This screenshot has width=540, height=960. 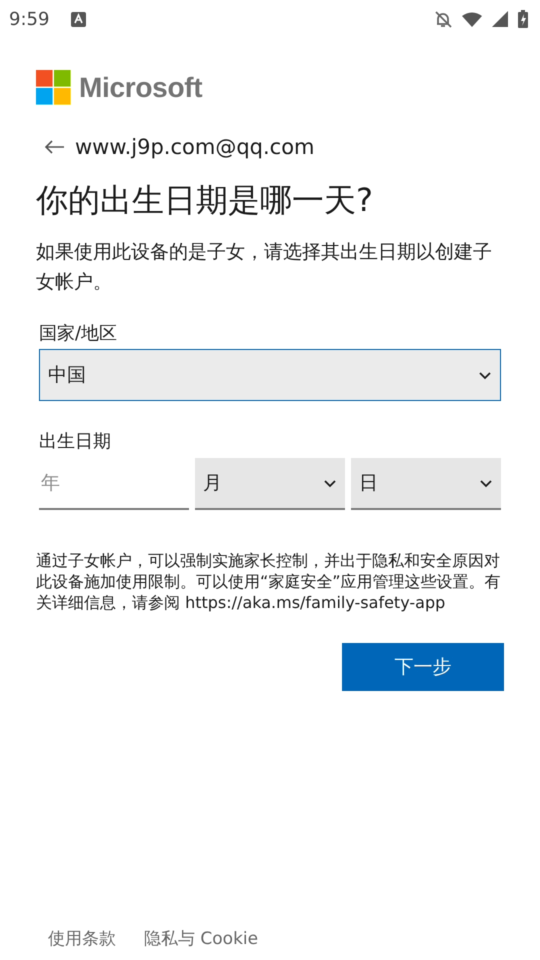 What do you see at coordinates (53, 87) in the screenshot?
I see `logo-icon` at bounding box center [53, 87].